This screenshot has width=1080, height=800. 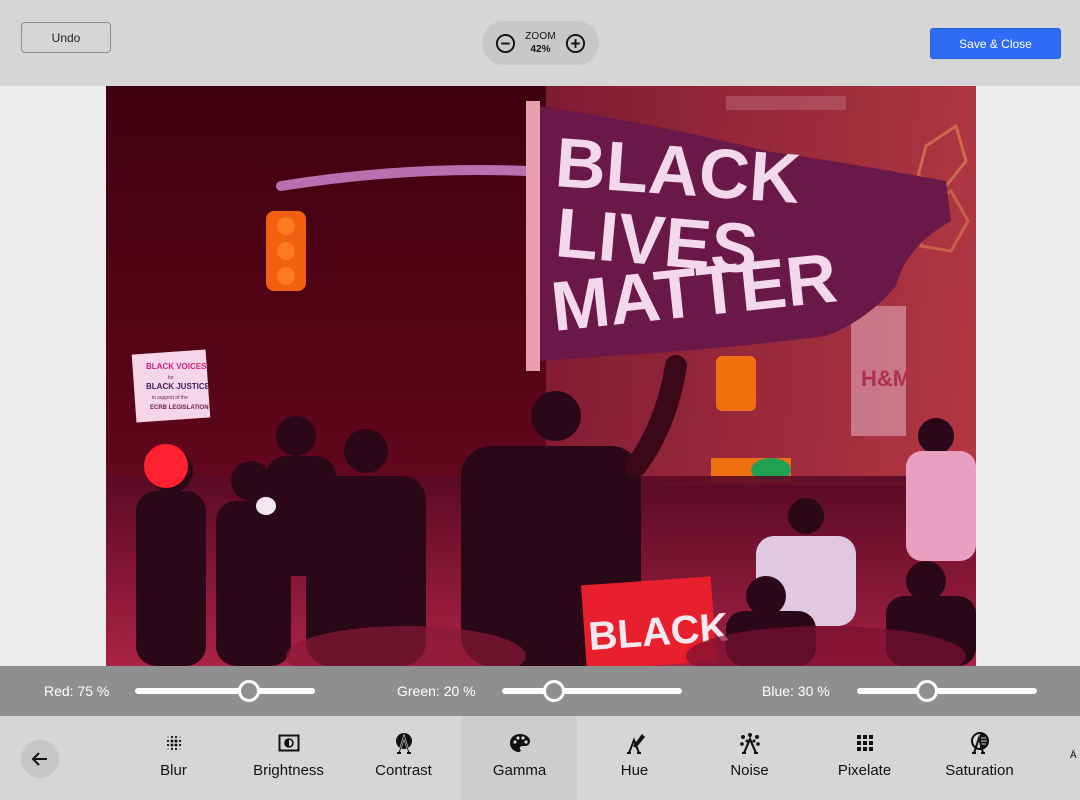 What do you see at coordinates (749, 770) in the screenshot?
I see `tool-noise-label: Noise` at bounding box center [749, 770].